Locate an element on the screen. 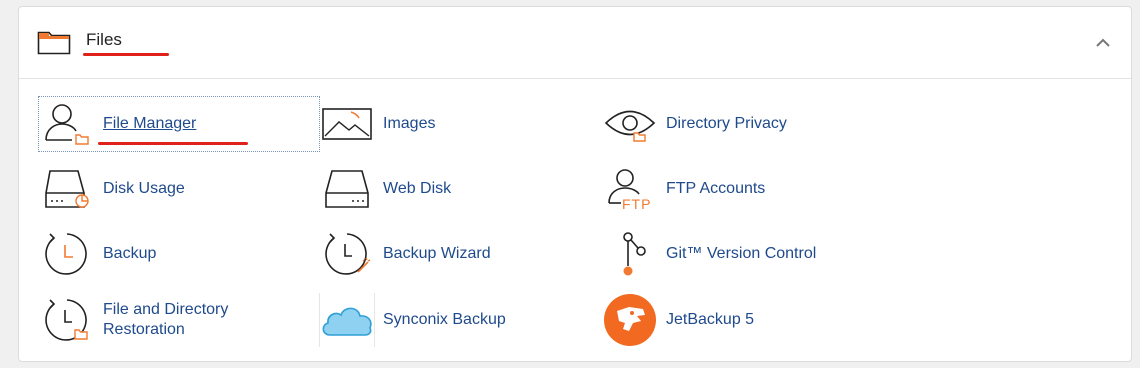 This screenshot has width=1140, height=368. ftp-accounts-label: FTP Accounts is located at coordinates (716, 188).